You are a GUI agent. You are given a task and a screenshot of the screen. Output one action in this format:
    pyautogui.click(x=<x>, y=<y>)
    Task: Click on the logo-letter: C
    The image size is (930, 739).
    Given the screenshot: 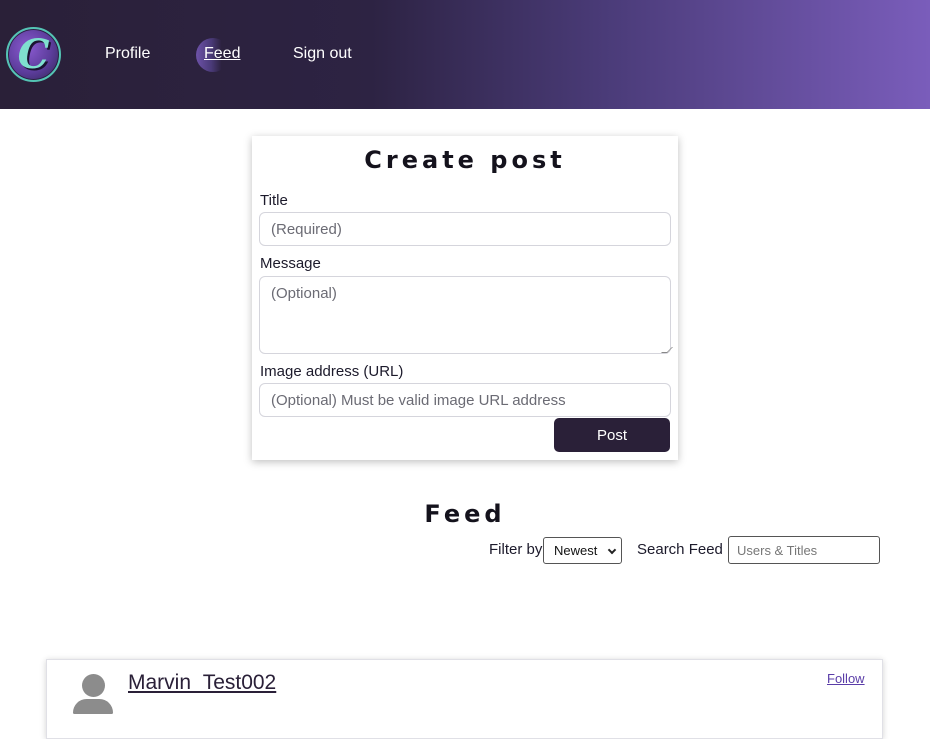 What is the action you would take?
    pyautogui.click(x=33, y=54)
    